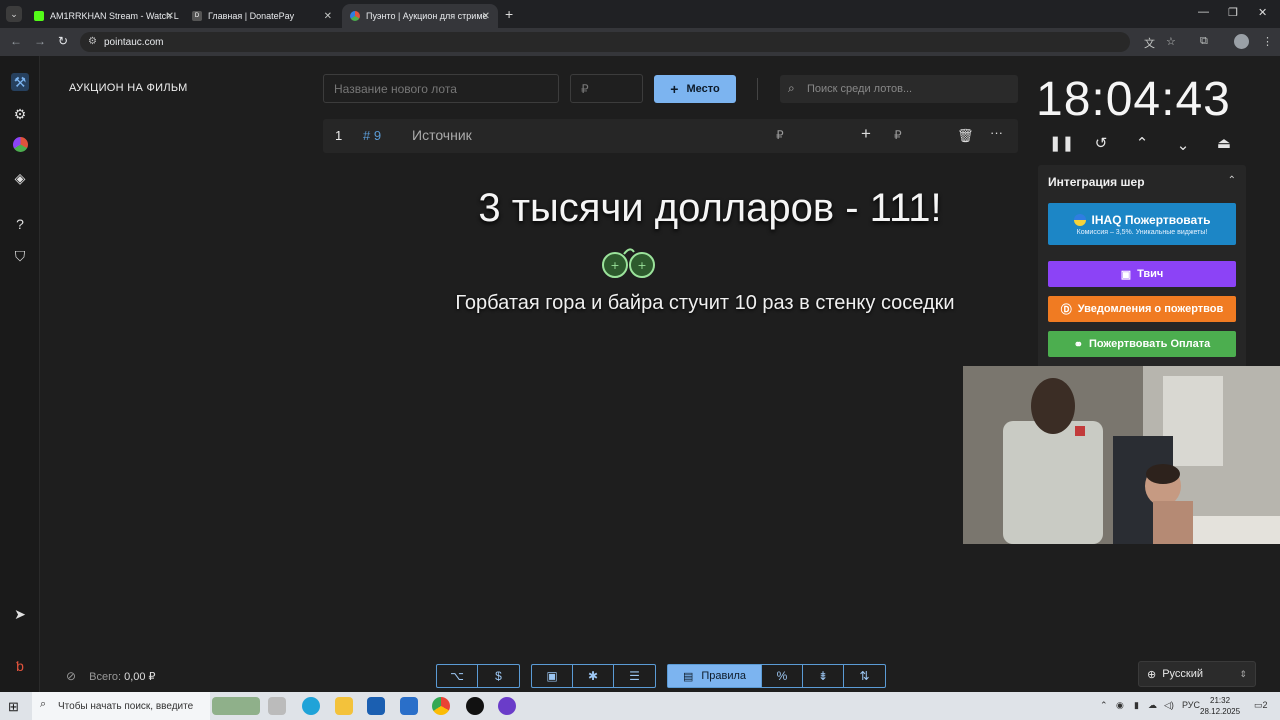 The width and height of the screenshot is (1280, 720). What do you see at coordinates (20, 146) in the screenshot?
I see `wheel-icon` at bounding box center [20, 146].